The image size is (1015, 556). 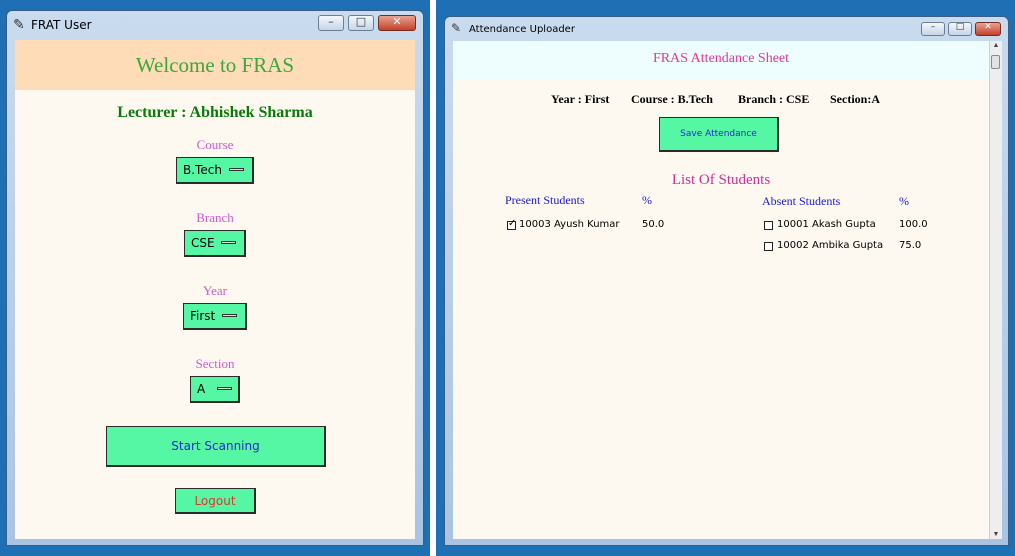 I want to click on info-branch: Branch : CSE, so click(x=774, y=99).